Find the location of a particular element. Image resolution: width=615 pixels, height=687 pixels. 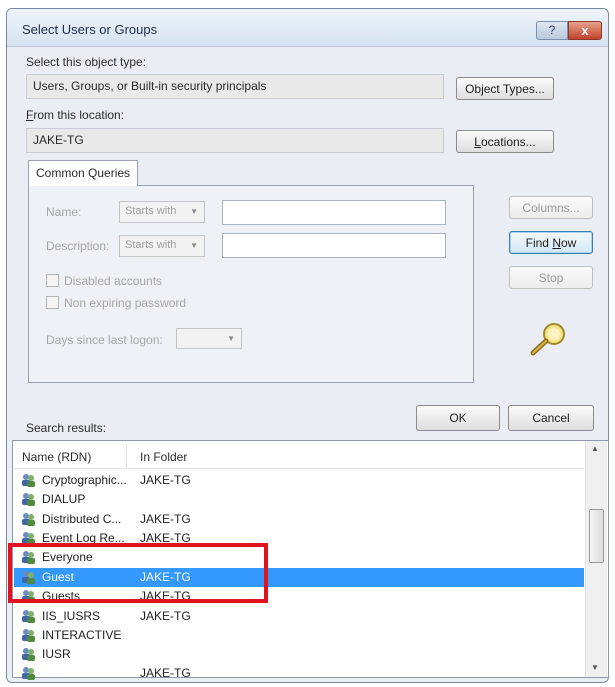

disabled-accounts-checkbox is located at coordinates (52, 280).